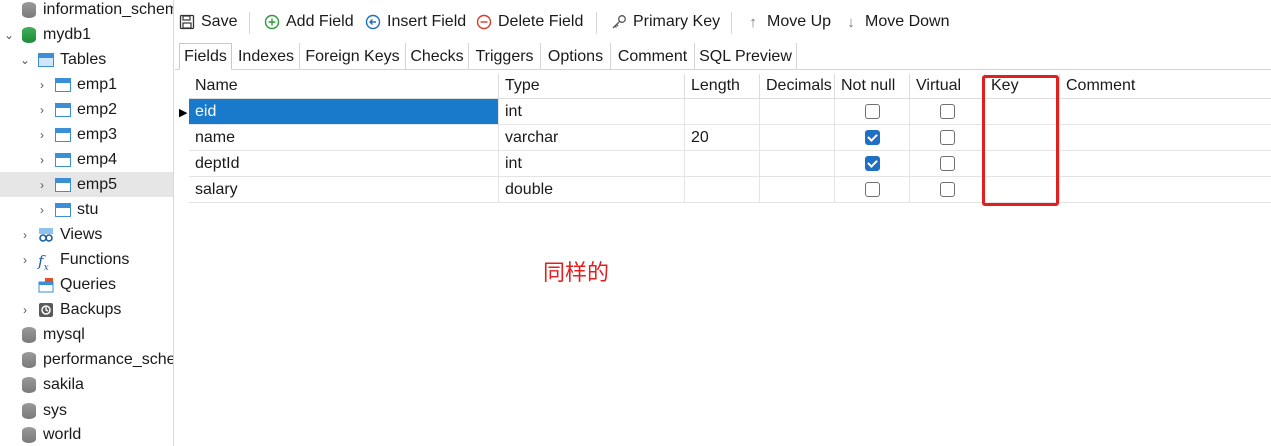  I want to click on field-length-cell: 20, so click(722, 138).